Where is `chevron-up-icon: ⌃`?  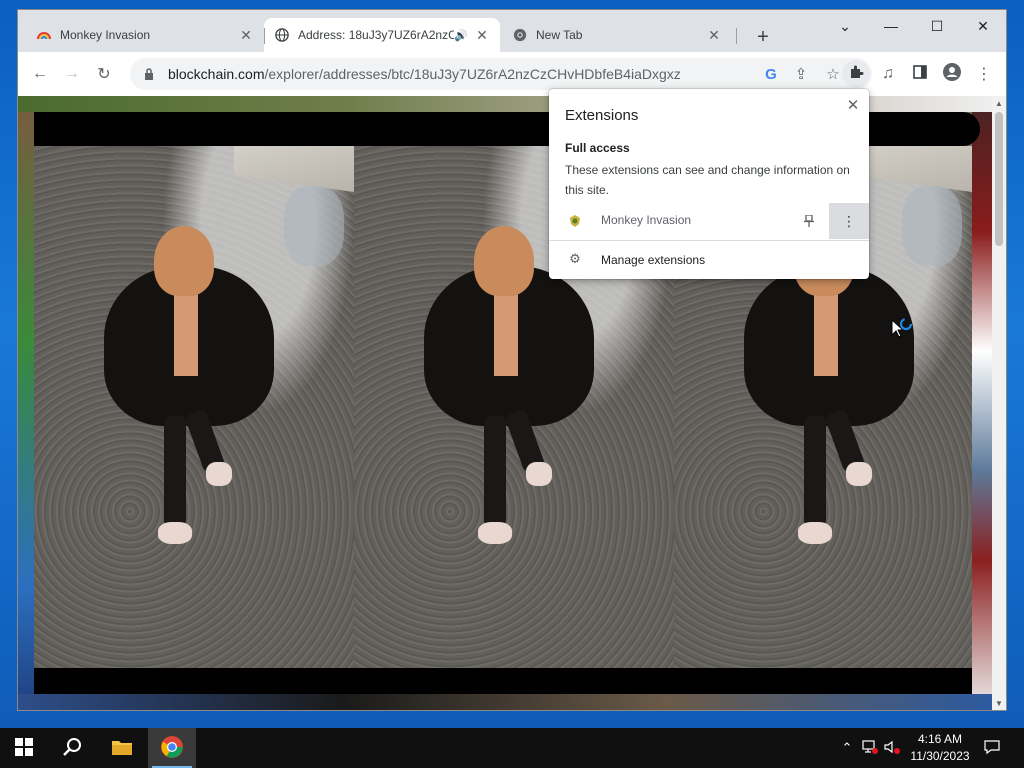 chevron-up-icon: ⌃ is located at coordinates (847, 747).